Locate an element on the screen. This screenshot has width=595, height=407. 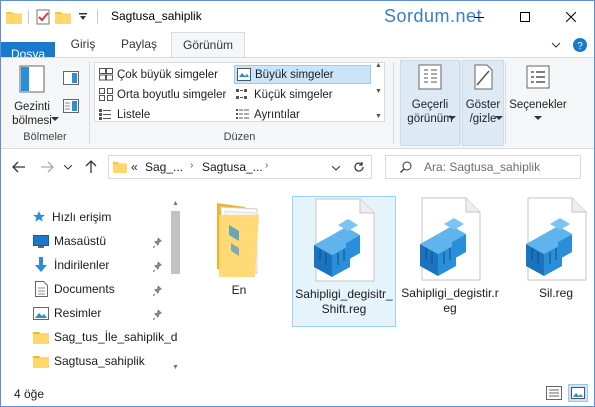
large-icons-view-toggle is located at coordinates (578, 393).